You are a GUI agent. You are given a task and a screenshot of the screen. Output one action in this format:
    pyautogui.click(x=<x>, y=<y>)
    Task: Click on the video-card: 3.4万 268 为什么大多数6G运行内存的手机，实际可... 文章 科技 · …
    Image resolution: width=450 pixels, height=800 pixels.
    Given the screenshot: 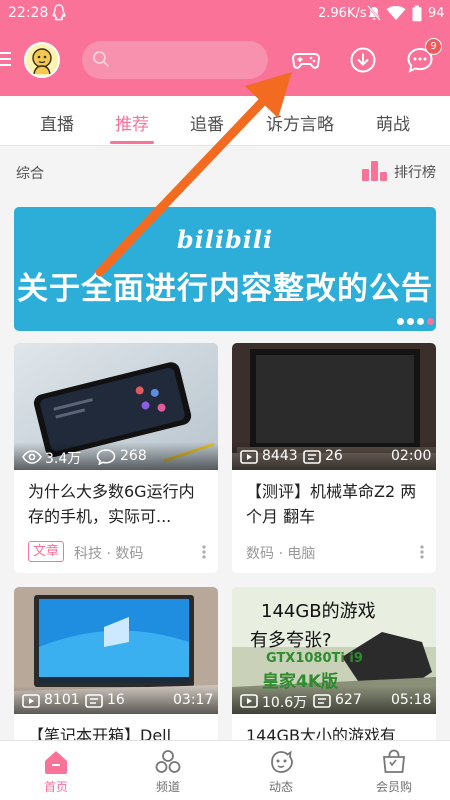 What is the action you would take?
    pyautogui.click(x=116, y=458)
    